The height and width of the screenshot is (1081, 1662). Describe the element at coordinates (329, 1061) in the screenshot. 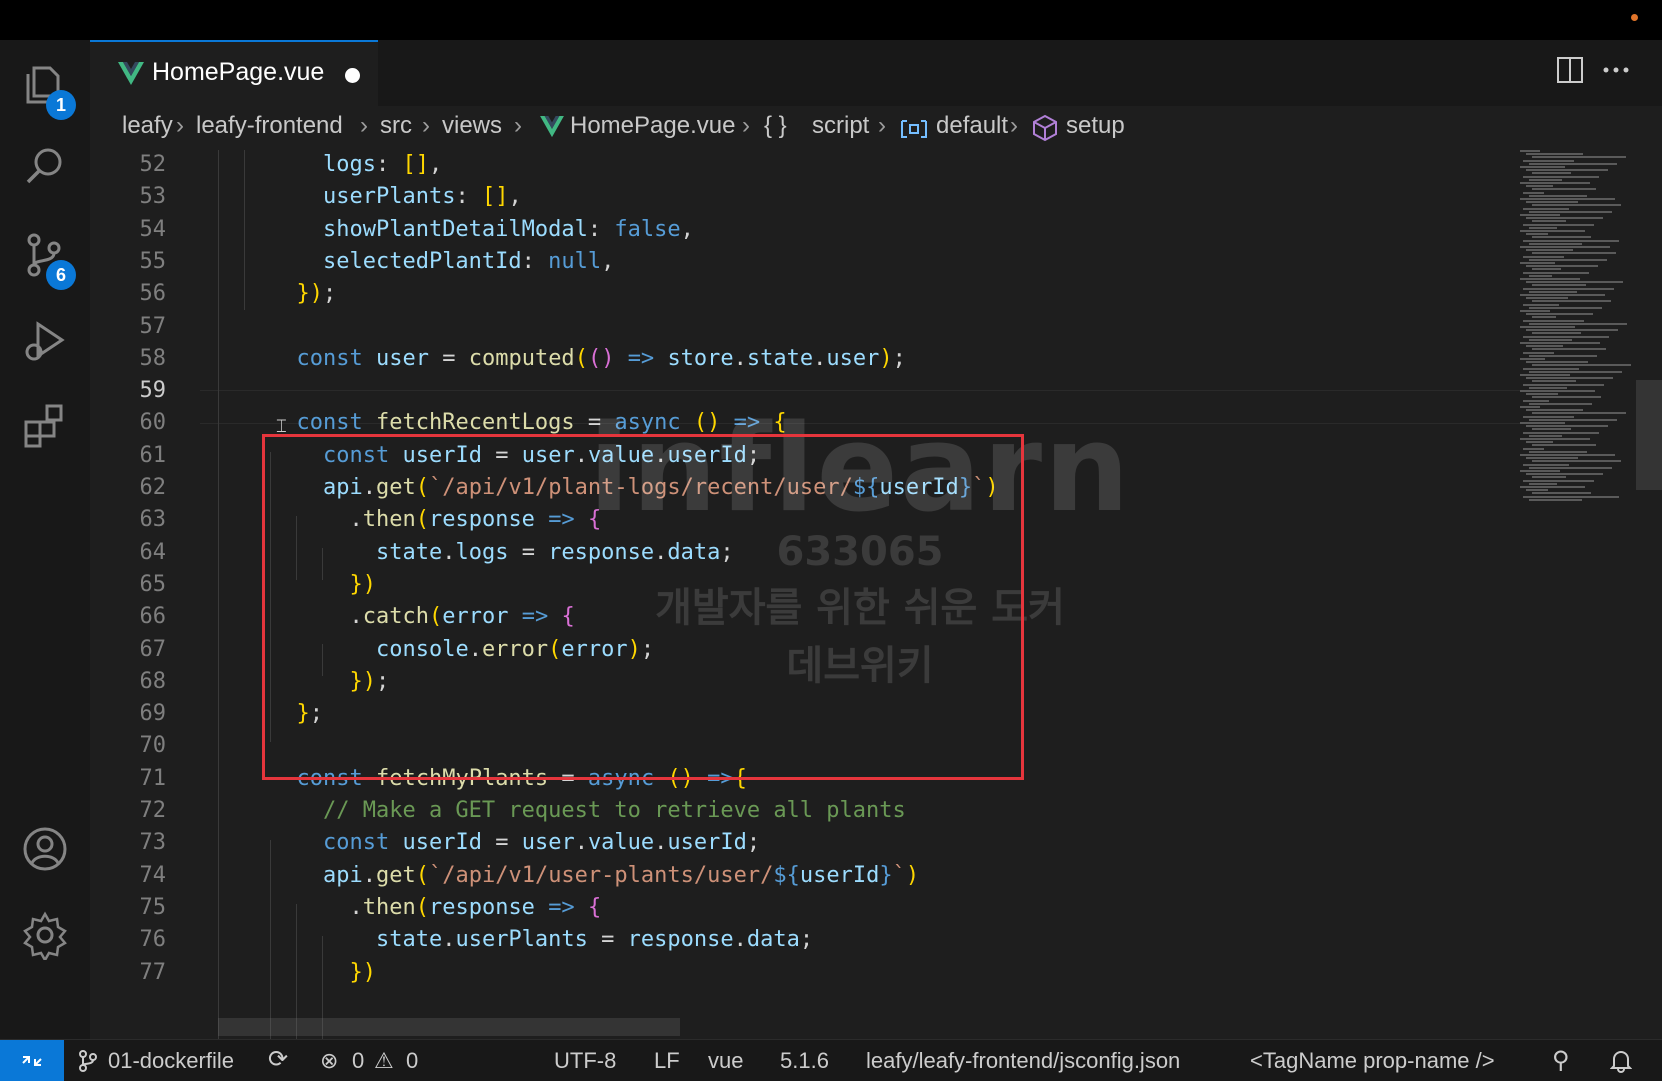

I see `error-icon: ⊗` at that location.